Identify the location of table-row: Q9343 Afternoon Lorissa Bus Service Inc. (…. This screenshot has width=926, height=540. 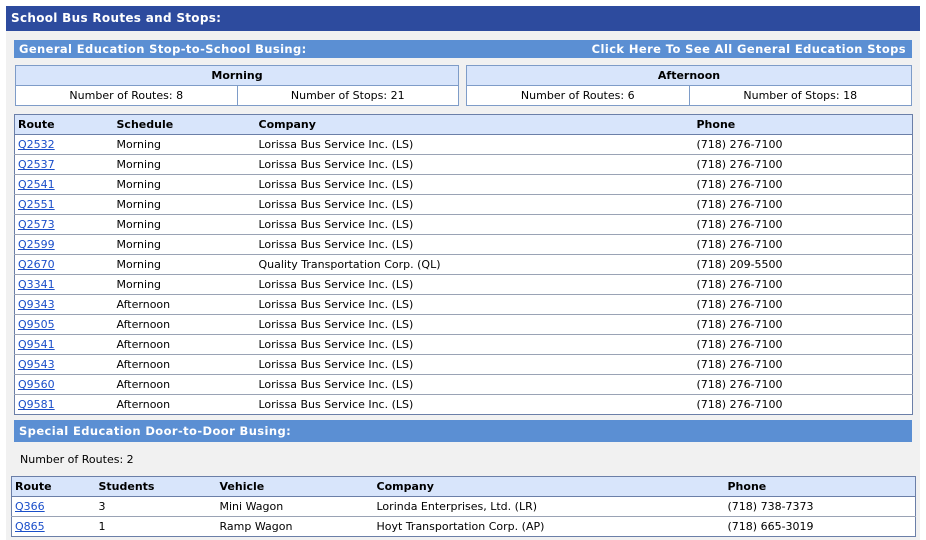
(463, 304).